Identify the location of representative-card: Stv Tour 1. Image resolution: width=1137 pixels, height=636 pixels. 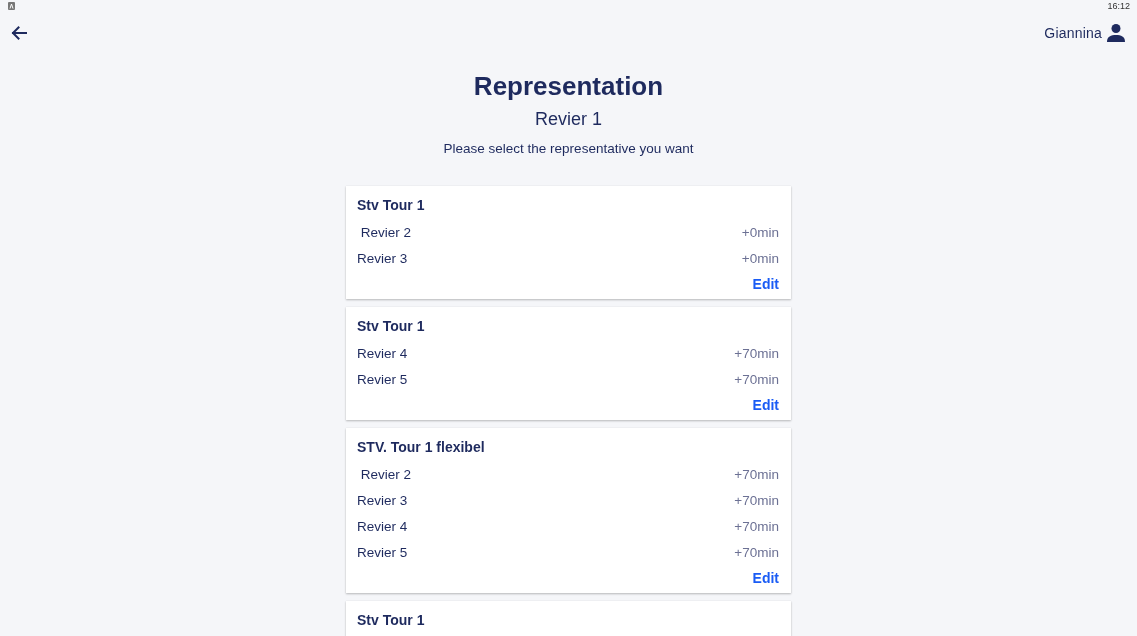
(568, 618).